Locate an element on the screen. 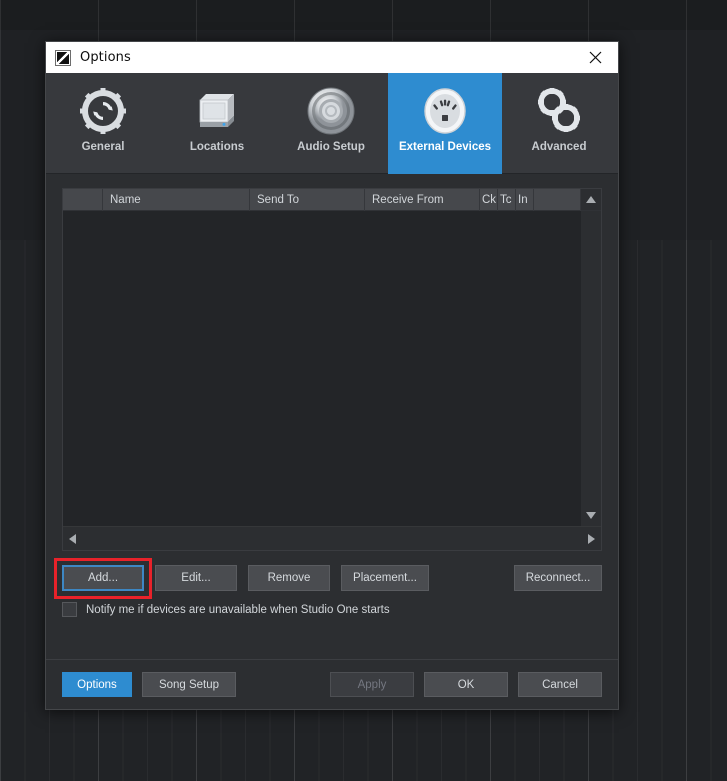 The width and height of the screenshot is (727, 781). cancel-button: Cancel is located at coordinates (560, 684).